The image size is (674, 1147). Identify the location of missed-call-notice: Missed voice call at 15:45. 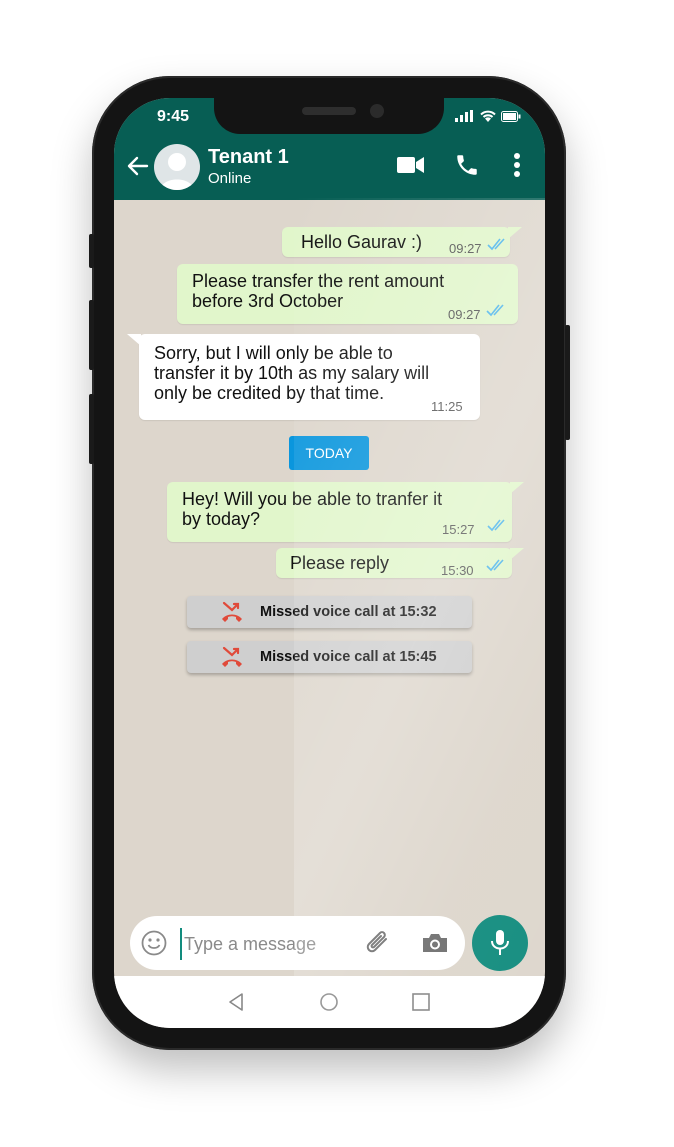
(329, 657).